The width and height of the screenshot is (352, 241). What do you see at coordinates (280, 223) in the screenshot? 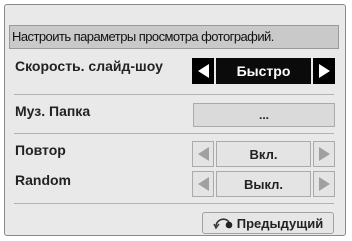
I see `previous-button-label: Предыдущий` at bounding box center [280, 223].